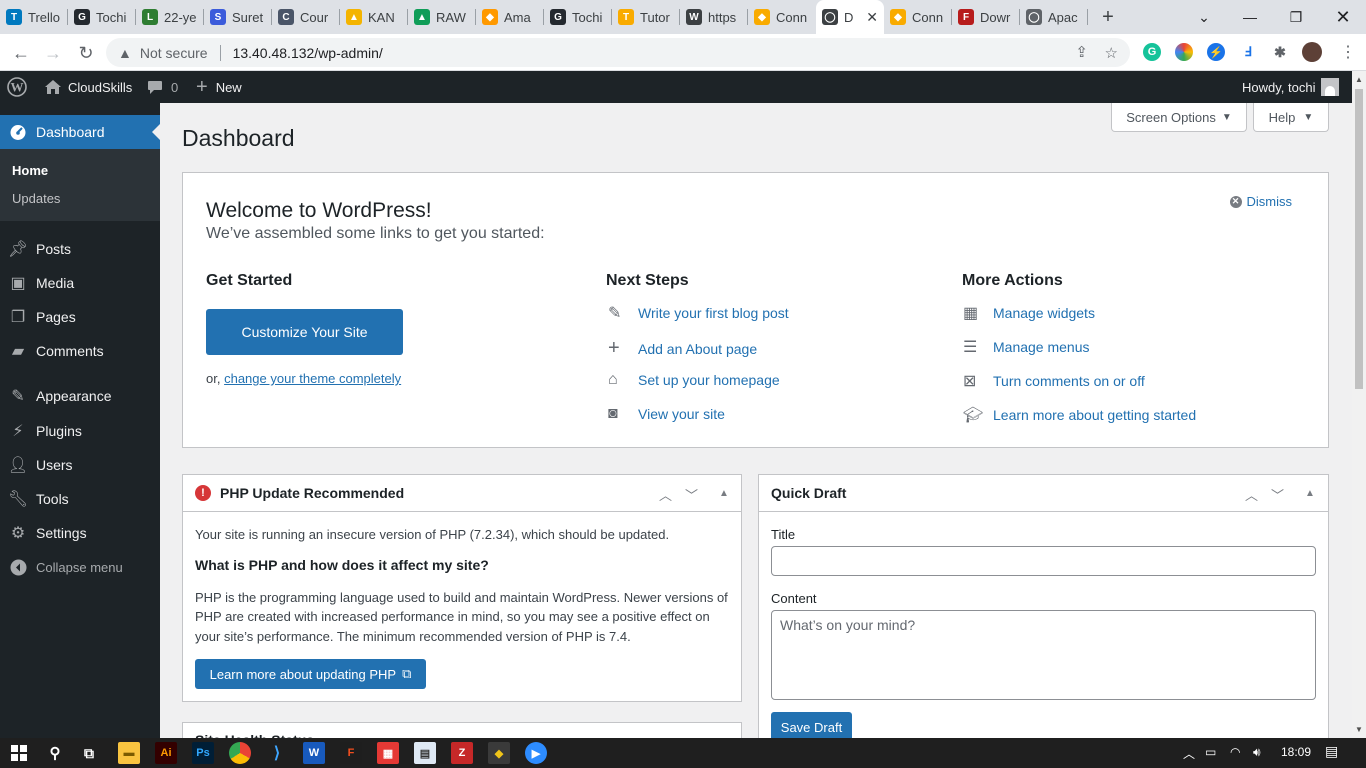 Image resolution: width=1366 pixels, height=768 pixels. I want to click on tray-expand-icon: ︿, so click(1189, 753).